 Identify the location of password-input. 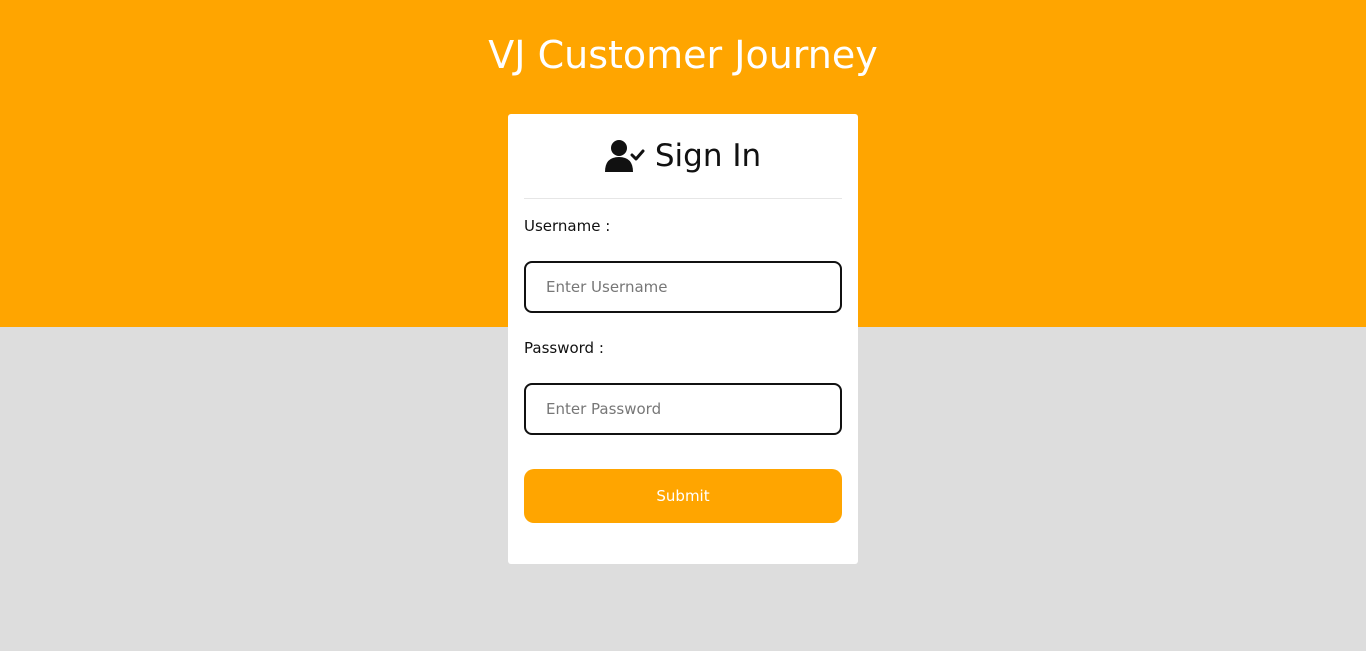
(683, 409).